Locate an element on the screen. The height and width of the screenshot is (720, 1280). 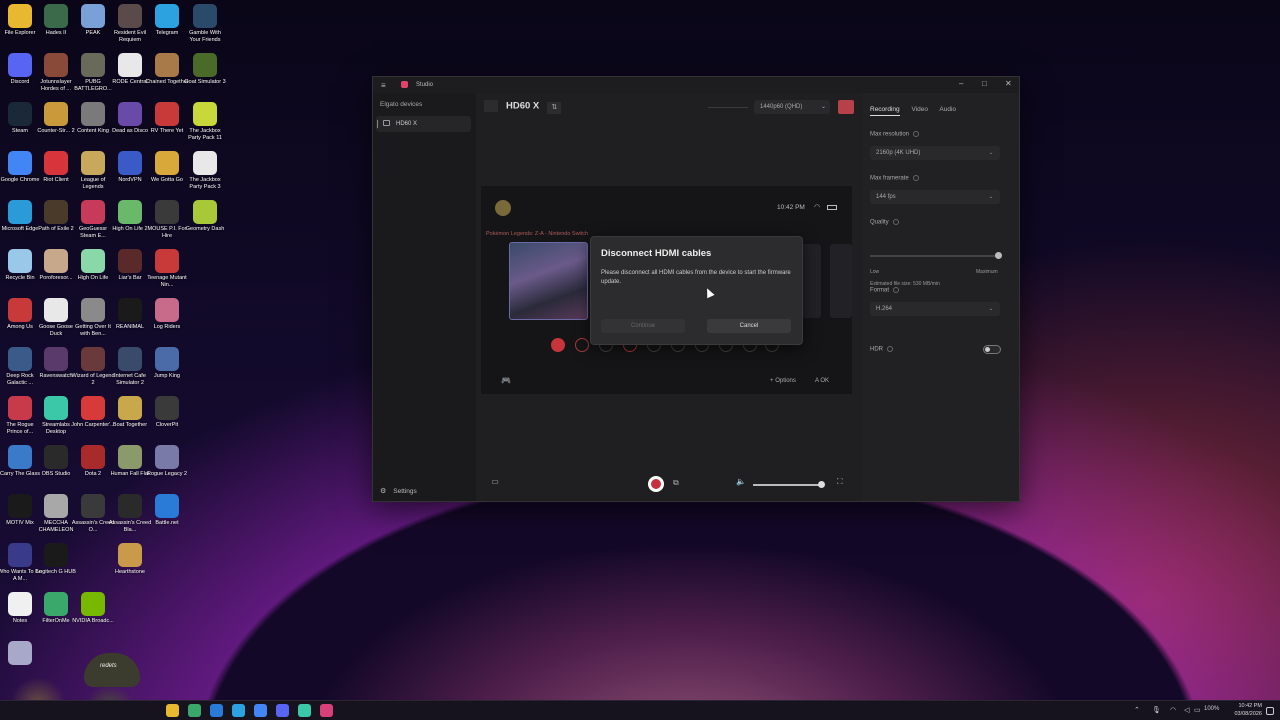
close-button: ✕ is located at coordinates (1008, 83).